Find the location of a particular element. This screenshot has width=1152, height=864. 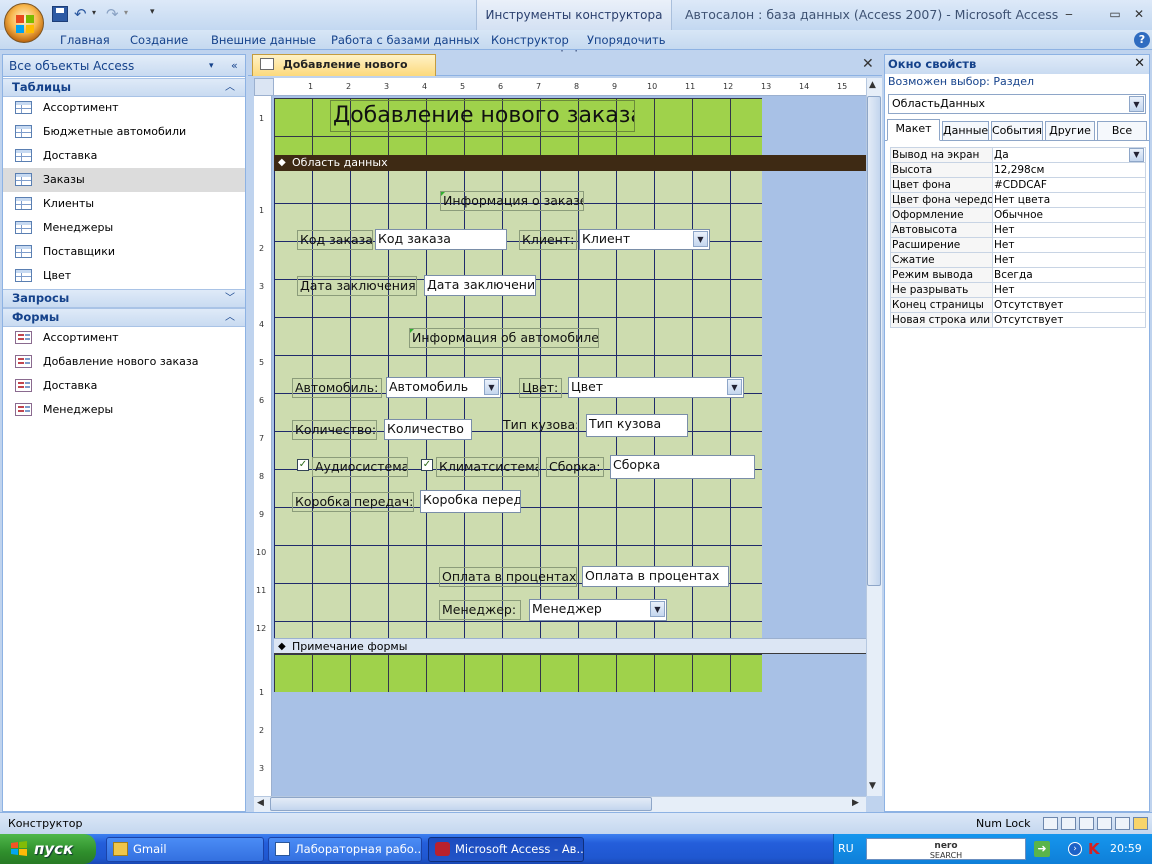

assembly-label: Сборка: is located at coordinates (575, 467).